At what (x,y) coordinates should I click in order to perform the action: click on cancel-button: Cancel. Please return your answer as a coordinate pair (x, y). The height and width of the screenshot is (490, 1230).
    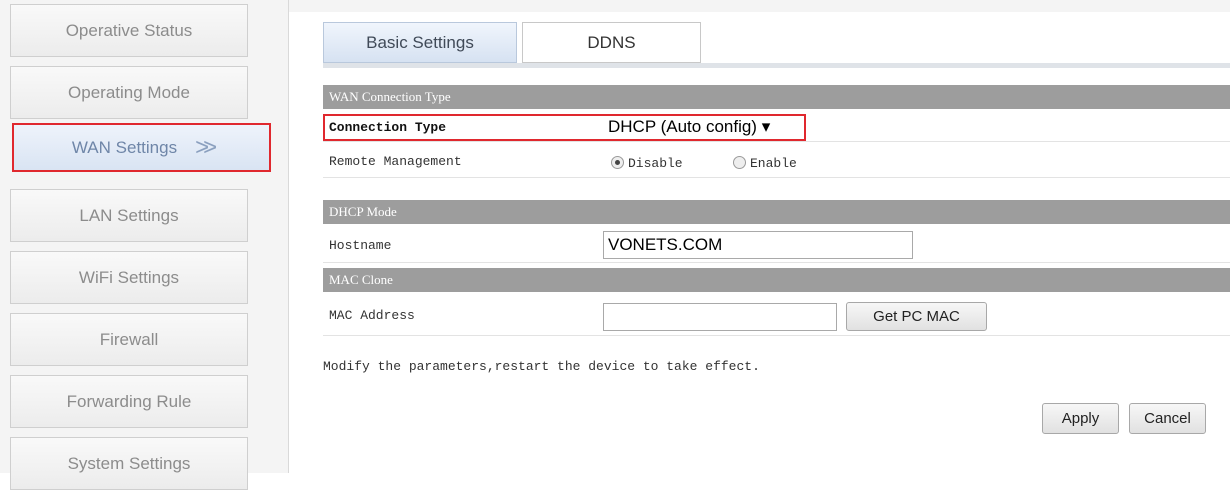
    Looking at the image, I should click on (1167, 418).